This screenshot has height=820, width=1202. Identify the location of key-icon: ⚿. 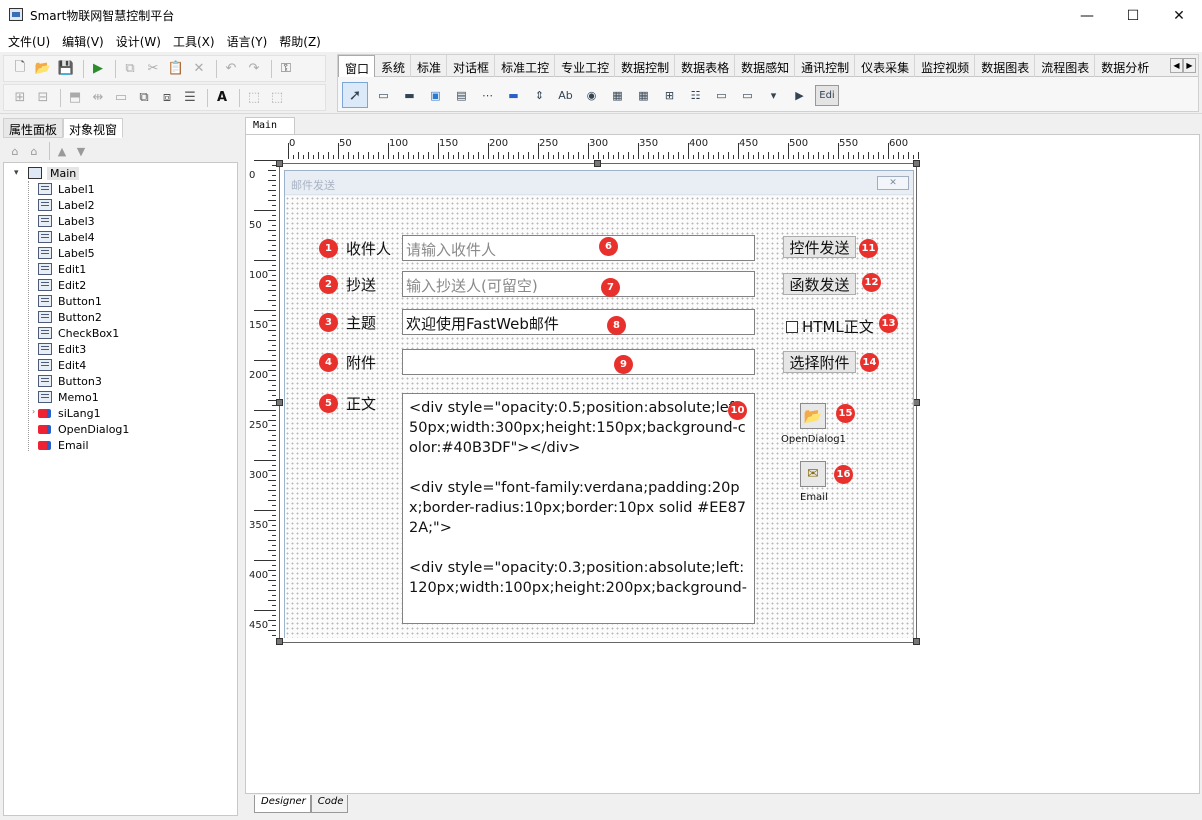
(286, 69).